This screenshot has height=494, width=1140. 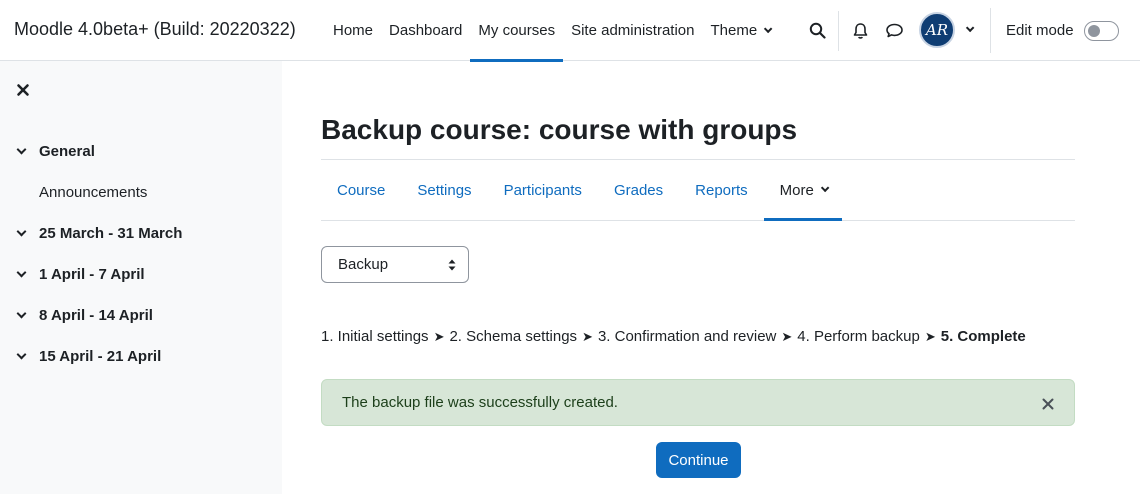 I want to click on toggle-knob, so click(x=1093, y=30).